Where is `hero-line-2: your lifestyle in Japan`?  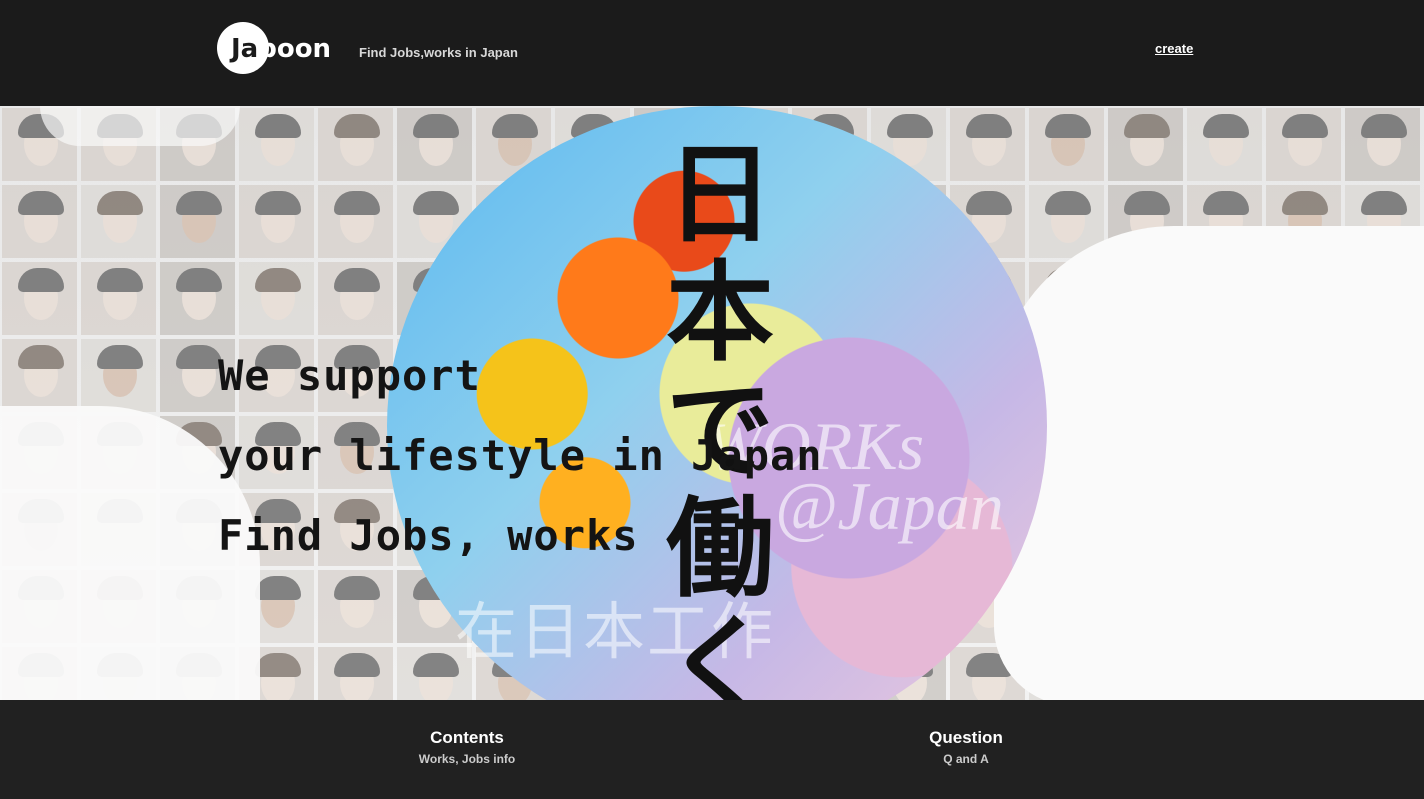 hero-line-2: your lifestyle in Japan is located at coordinates (520, 455).